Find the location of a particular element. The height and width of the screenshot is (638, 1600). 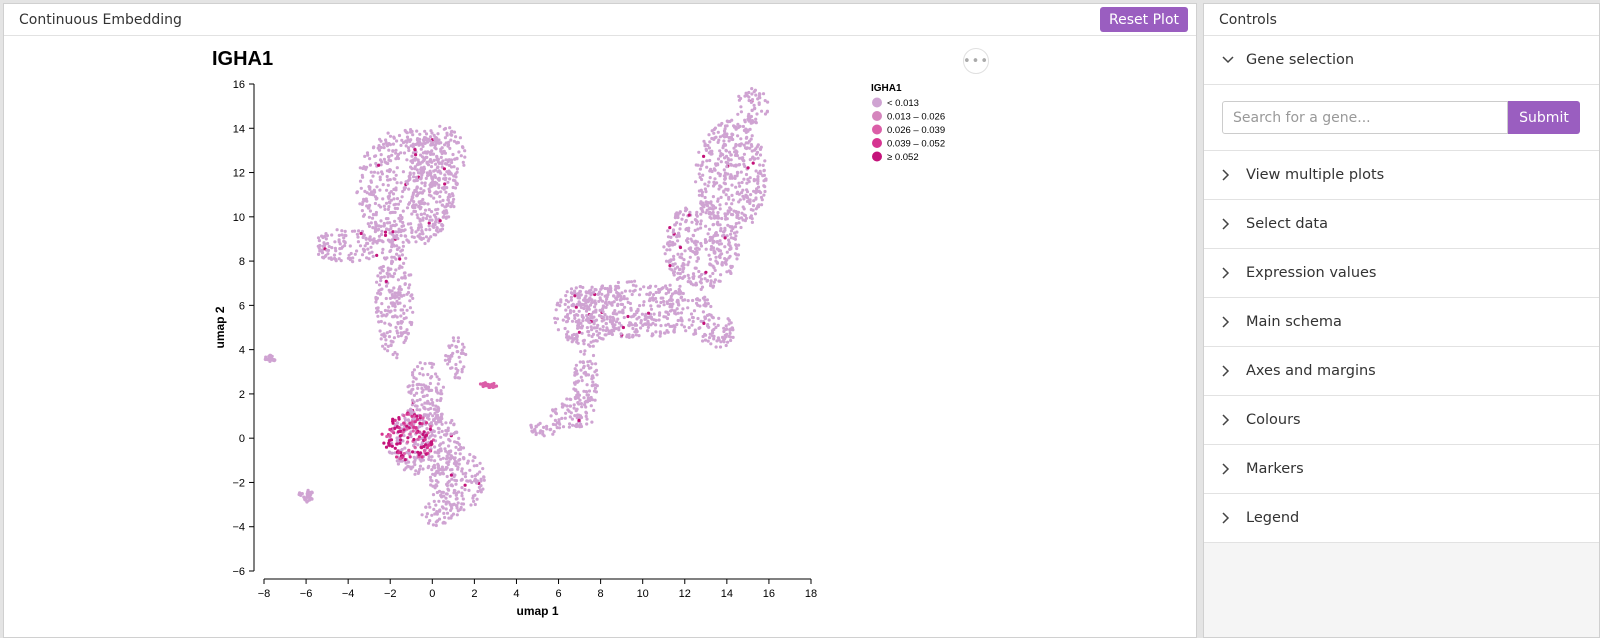

legend-swatch is located at coordinates (877, 116).